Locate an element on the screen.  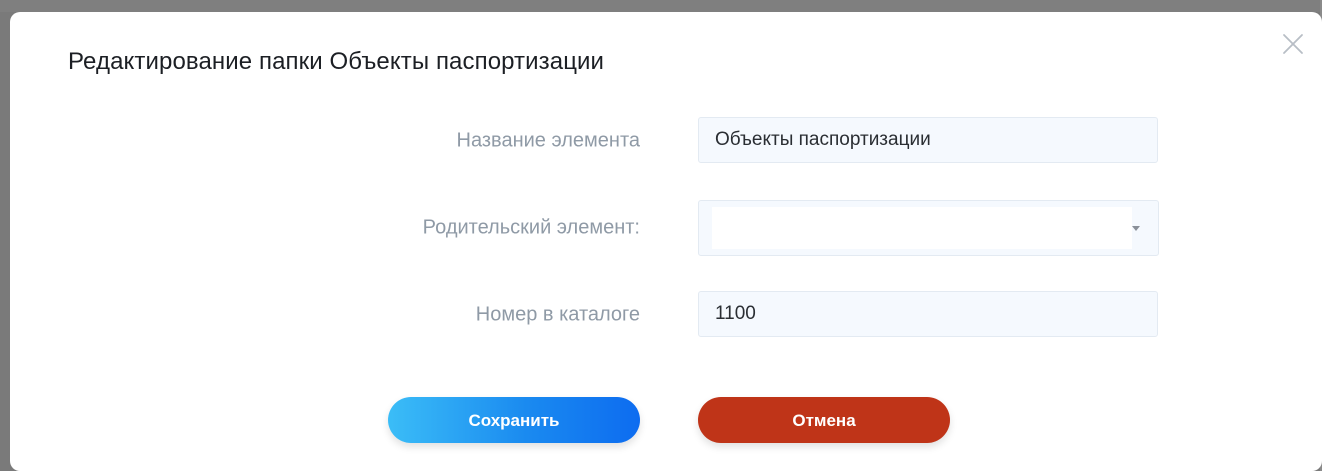
close-icon is located at coordinates (1293, 44).